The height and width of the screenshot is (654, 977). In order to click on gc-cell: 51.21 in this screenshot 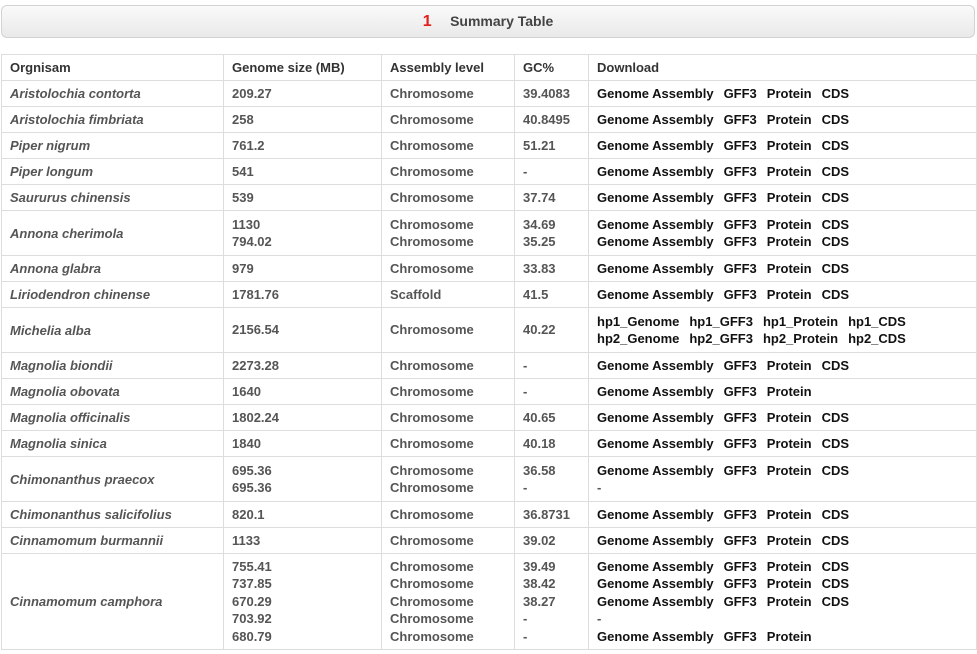, I will do `click(551, 145)`.